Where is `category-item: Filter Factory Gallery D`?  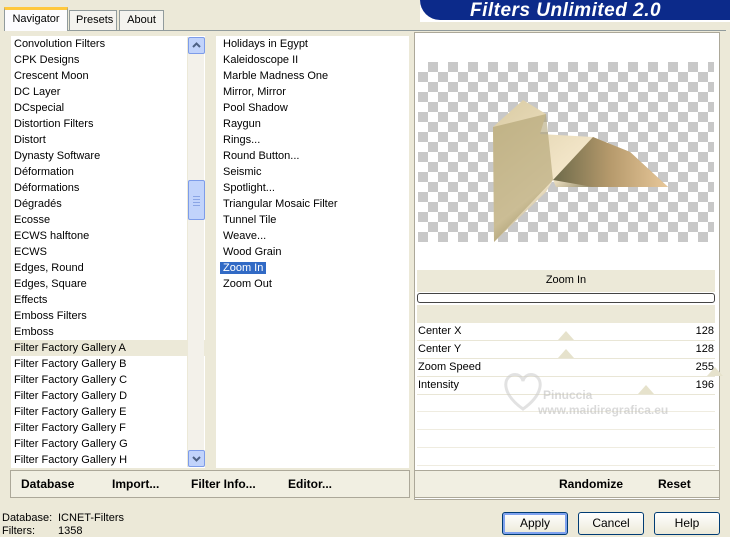 category-item: Filter Factory Gallery D is located at coordinates (108, 396).